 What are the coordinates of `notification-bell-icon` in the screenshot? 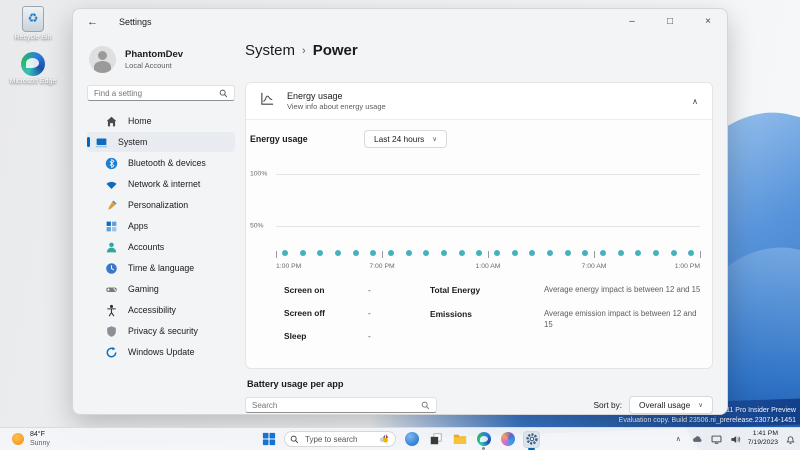 It's located at (790, 439).